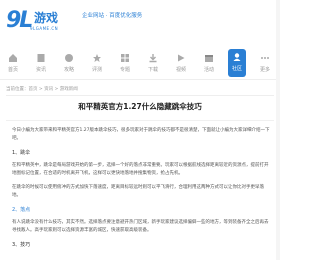 Image resolution: width=320 pixels, height=260 pixels. What do you see at coordinates (44, 28) in the screenshot?
I see `logo-subtext: 9LGAME.CN` at bounding box center [44, 28].